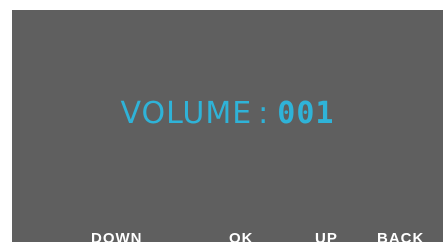  Describe the element at coordinates (306, 113) in the screenshot. I see `volume-value: 001` at that location.